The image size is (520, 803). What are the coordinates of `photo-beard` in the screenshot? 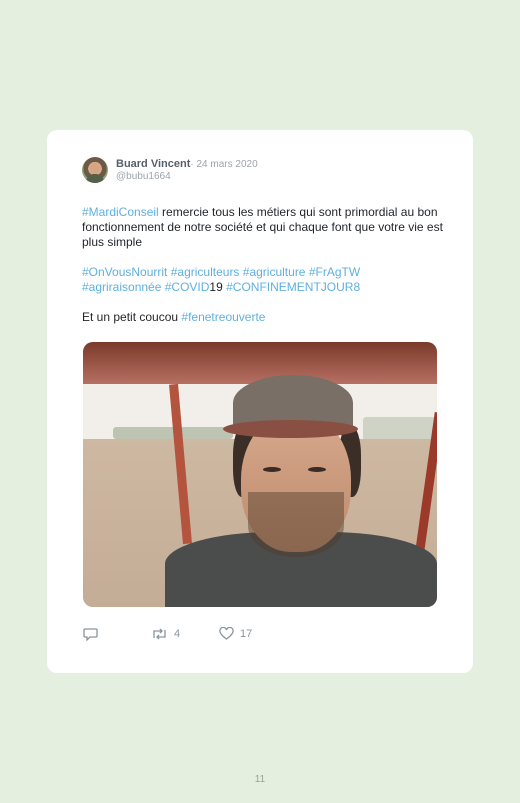 It's located at (296, 524).